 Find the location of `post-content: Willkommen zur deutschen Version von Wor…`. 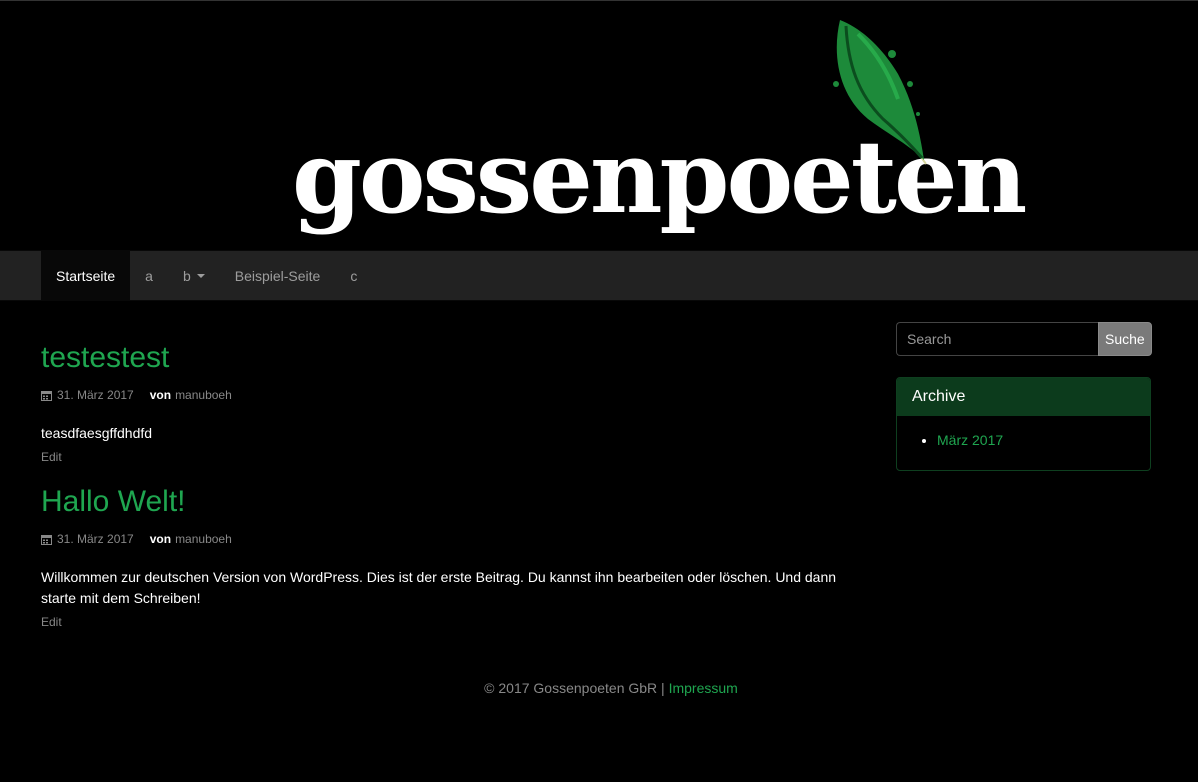

post-content: Willkommen zur deutschen Version von Wor… is located at coordinates (439, 587).